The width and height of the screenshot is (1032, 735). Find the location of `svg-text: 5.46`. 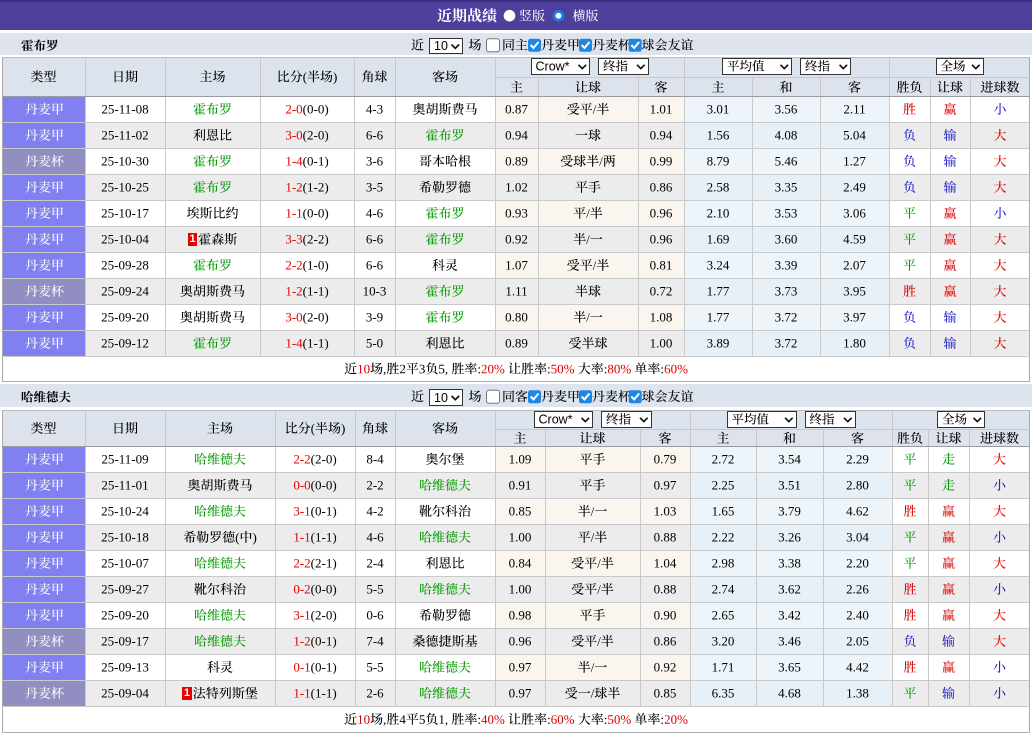

svg-text: 5.46 is located at coordinates (786, 160).